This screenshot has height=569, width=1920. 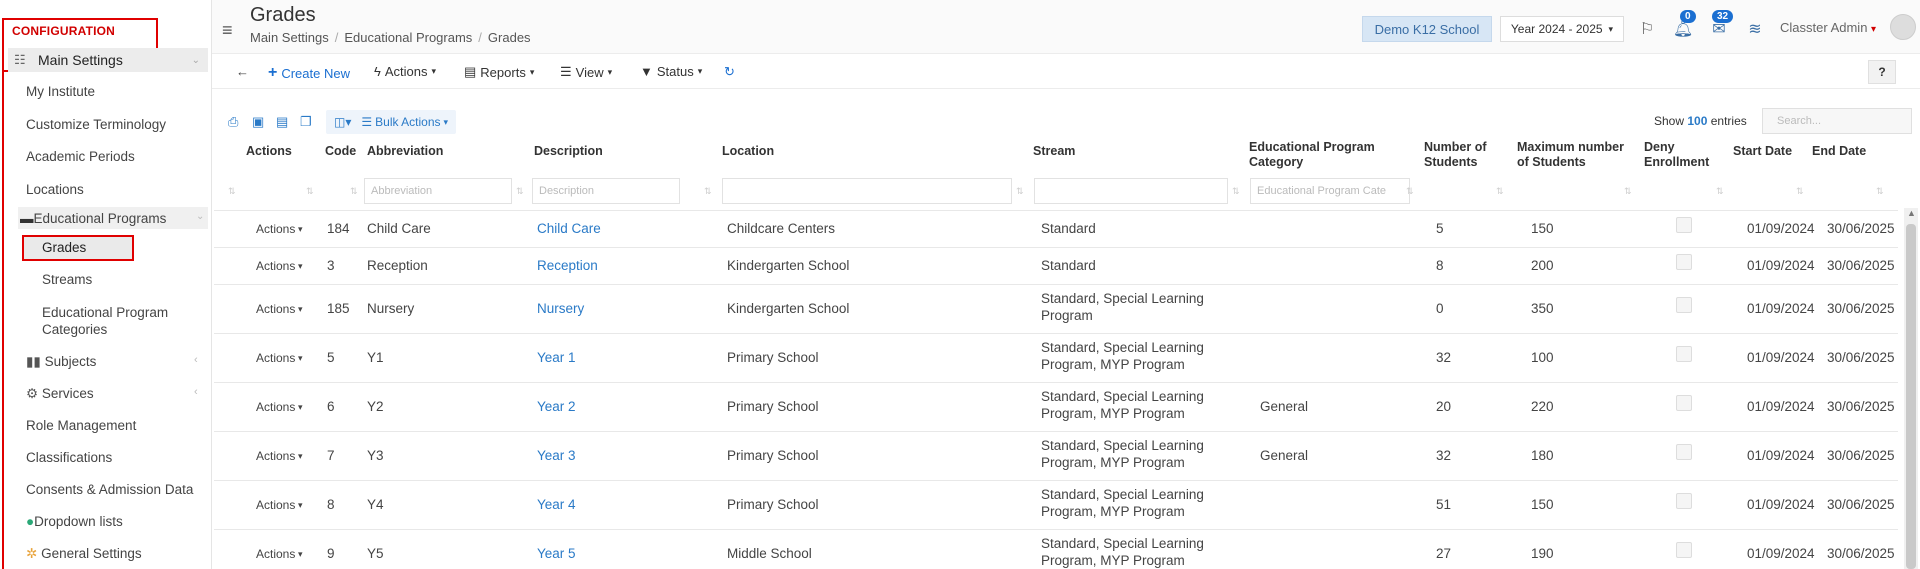 I want to click on sidebar-item-educational-program-categories: Educational Program Categories, so click(x=112, y=321).